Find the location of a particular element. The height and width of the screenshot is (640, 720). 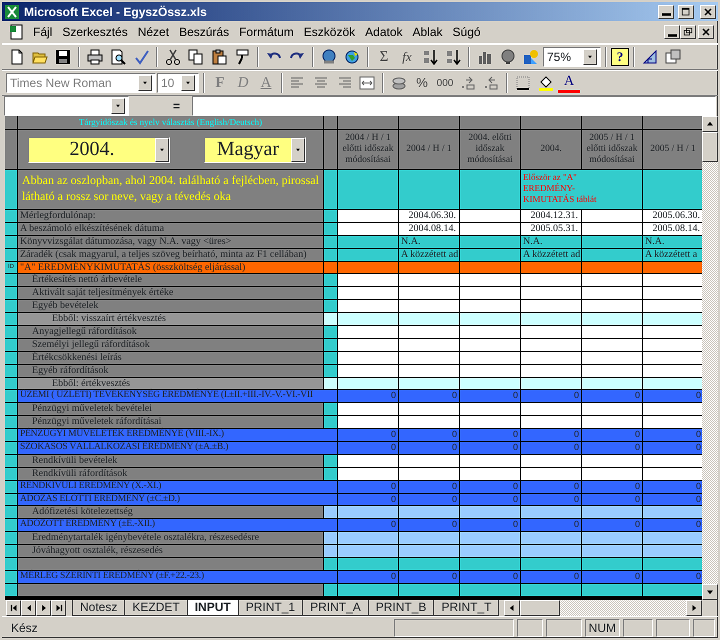

sheet-tab: KEZDET is located at coordinates (156, 608).